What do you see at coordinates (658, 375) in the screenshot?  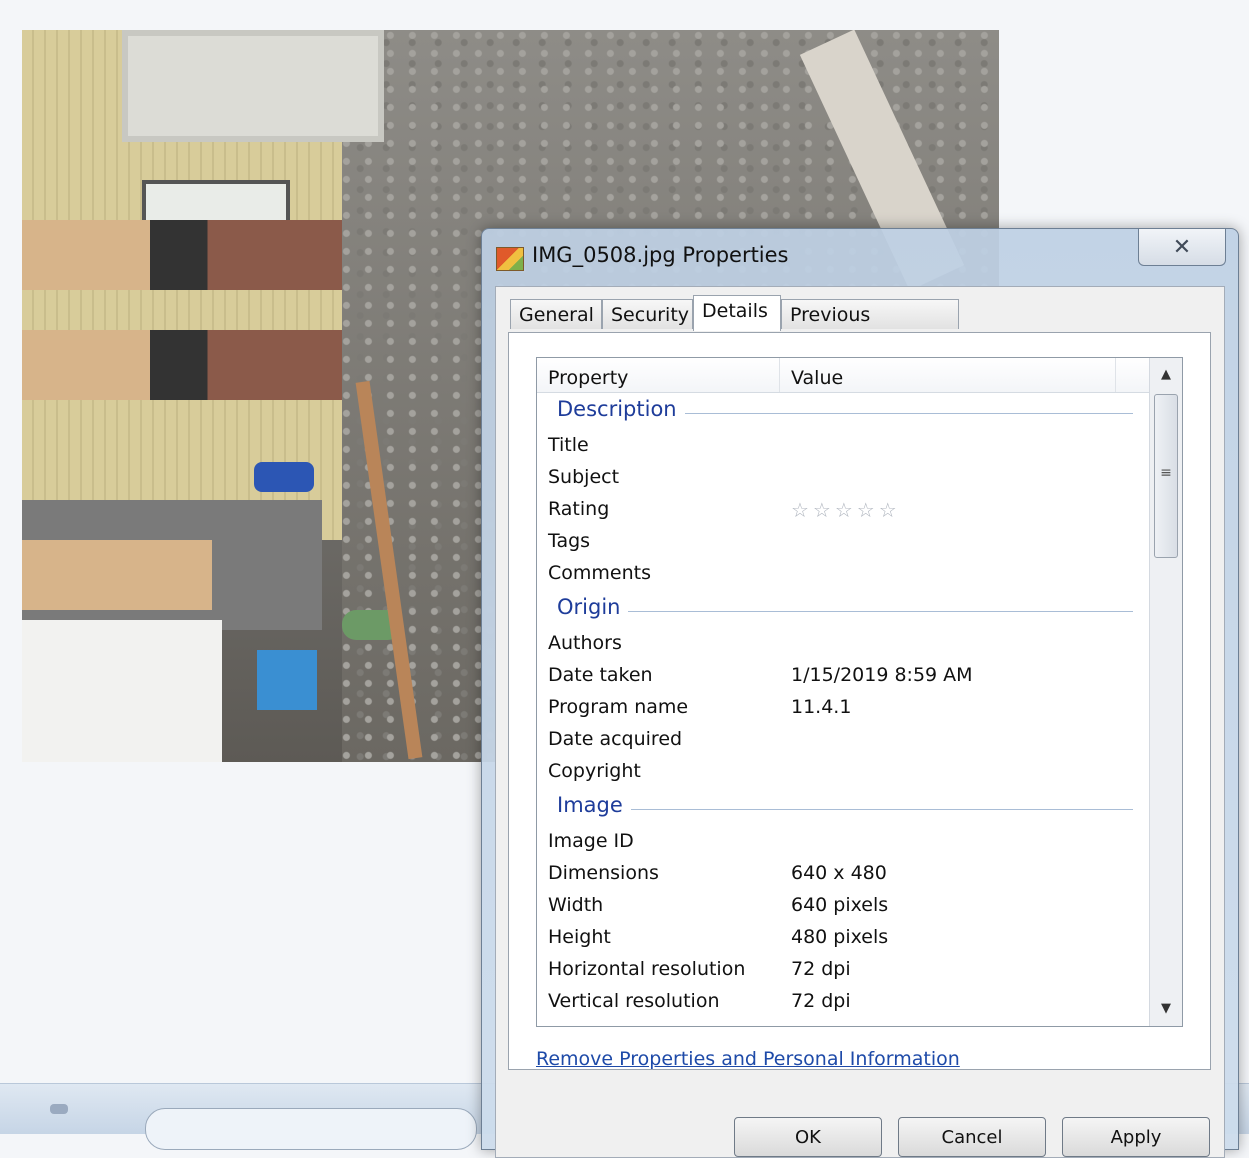 I see `column-header-property: Property` at bounding box center [658, 375].